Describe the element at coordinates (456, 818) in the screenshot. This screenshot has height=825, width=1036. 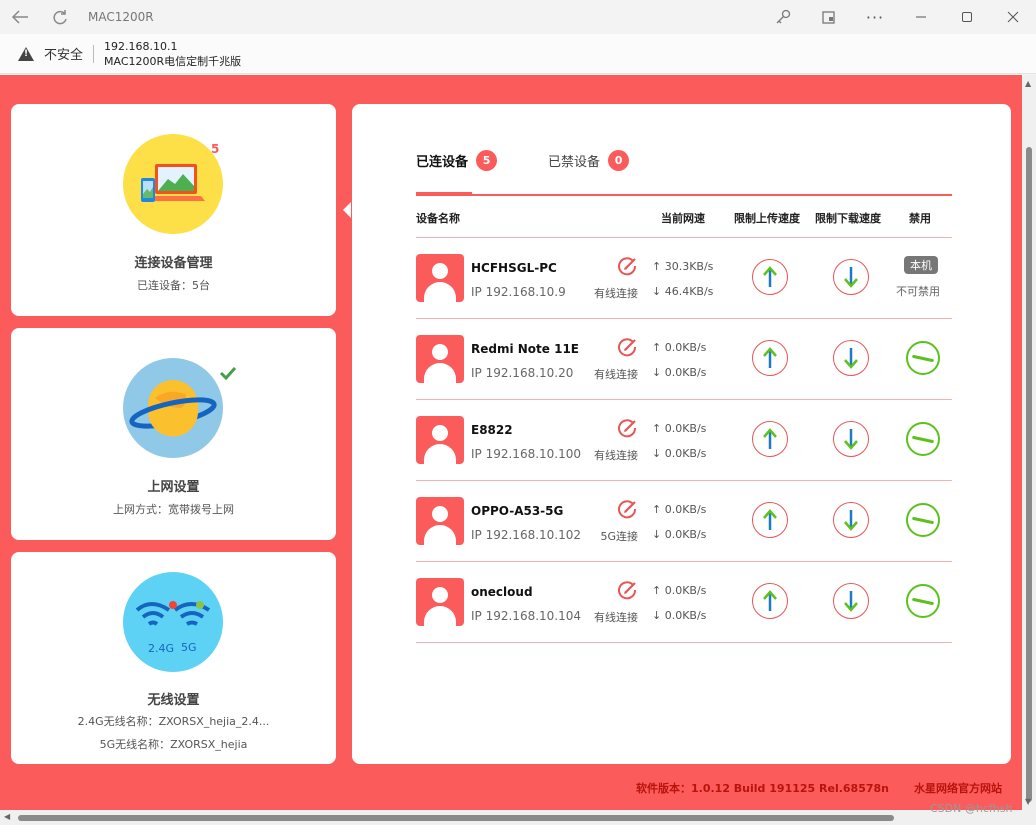
I see `scroll-thumb-horizontal` at that location.